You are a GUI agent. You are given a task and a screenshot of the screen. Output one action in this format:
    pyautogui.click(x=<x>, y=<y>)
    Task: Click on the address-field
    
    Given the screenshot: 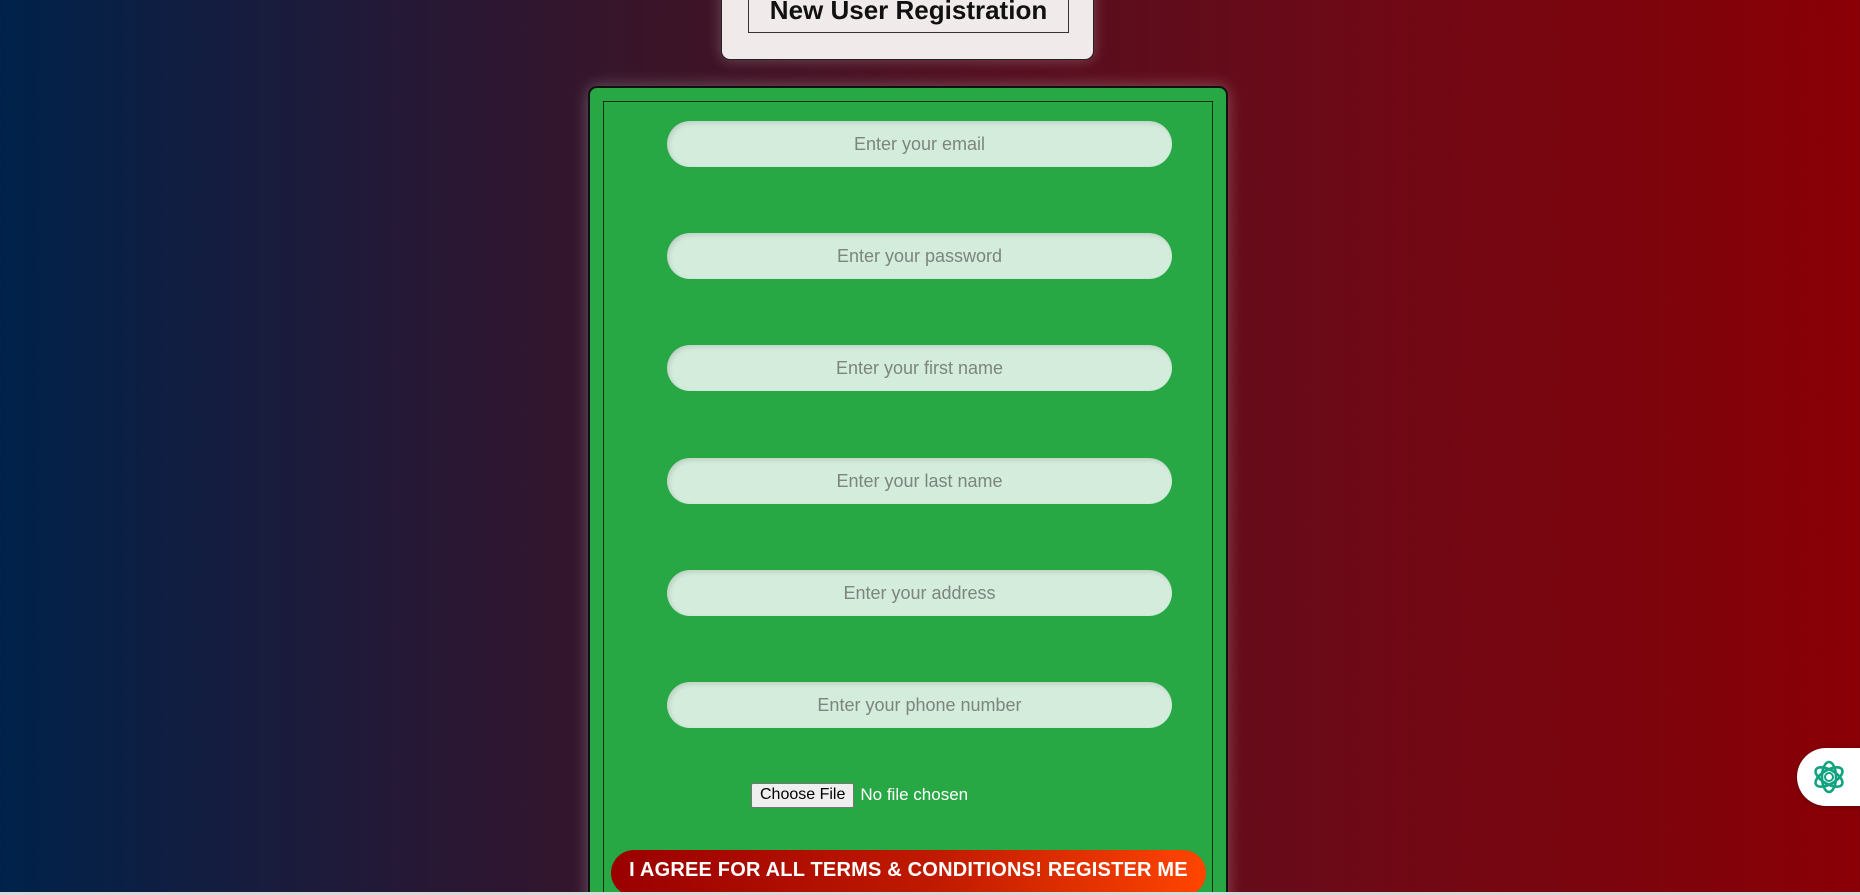 What is the action you would take?
    pyautogui.click(x=919, y=593)
    